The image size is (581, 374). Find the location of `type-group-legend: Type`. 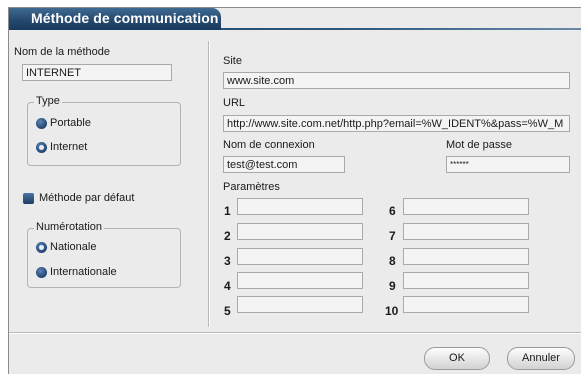

type-group-legend: Type is located at coordinates (48, 101).